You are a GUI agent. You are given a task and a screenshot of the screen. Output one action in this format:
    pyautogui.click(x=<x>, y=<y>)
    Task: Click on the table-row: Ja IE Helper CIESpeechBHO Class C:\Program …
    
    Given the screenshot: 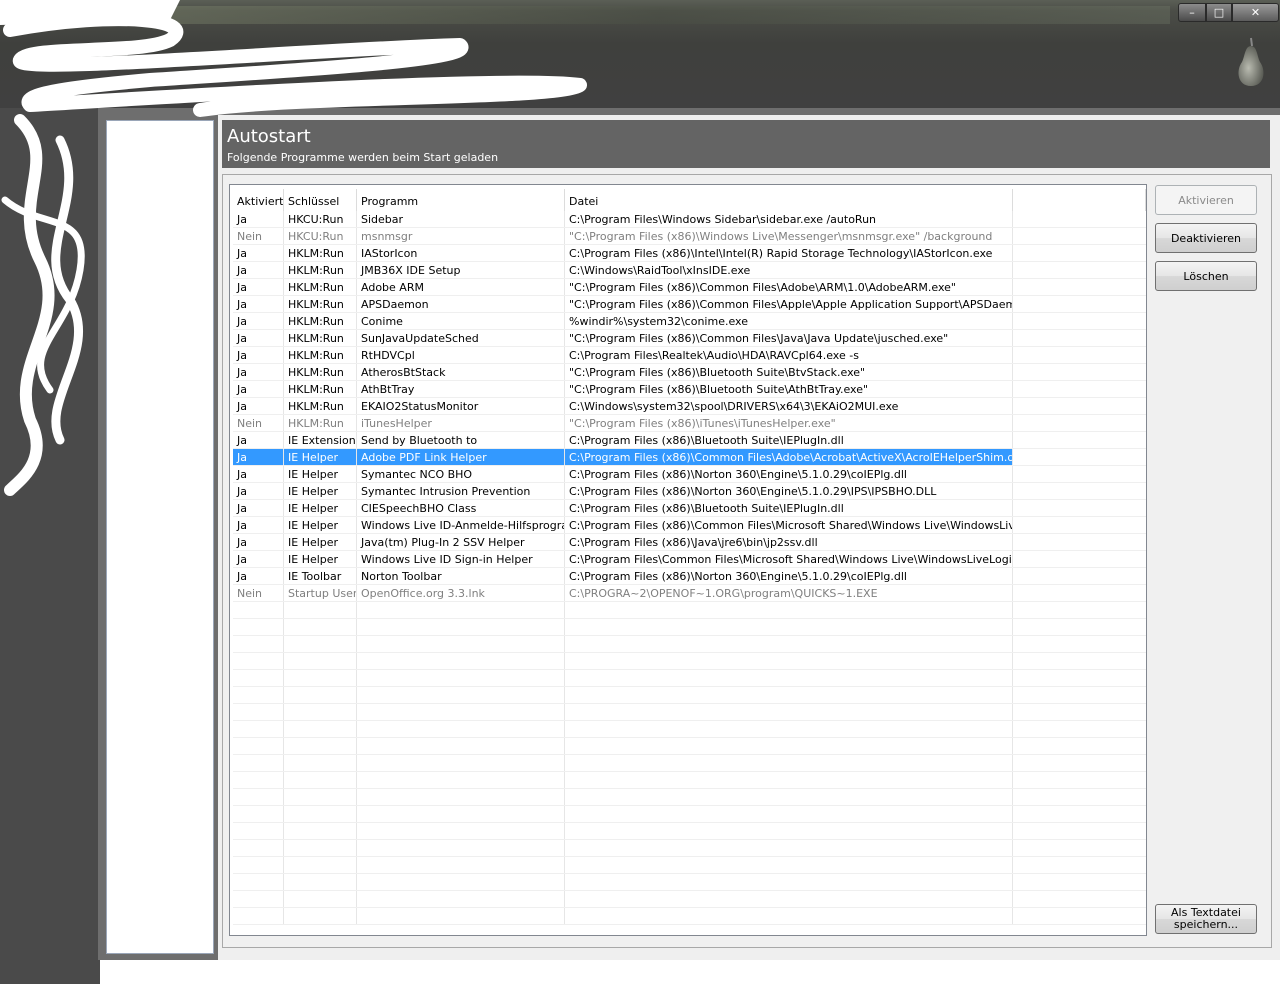 What is the action you would take?
    pyautogui.click(x=688, y=508)
    